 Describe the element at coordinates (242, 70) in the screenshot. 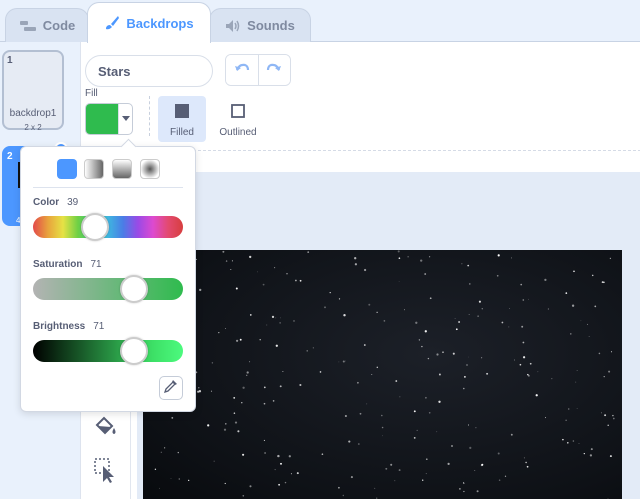

I see `undo-button` at that location.